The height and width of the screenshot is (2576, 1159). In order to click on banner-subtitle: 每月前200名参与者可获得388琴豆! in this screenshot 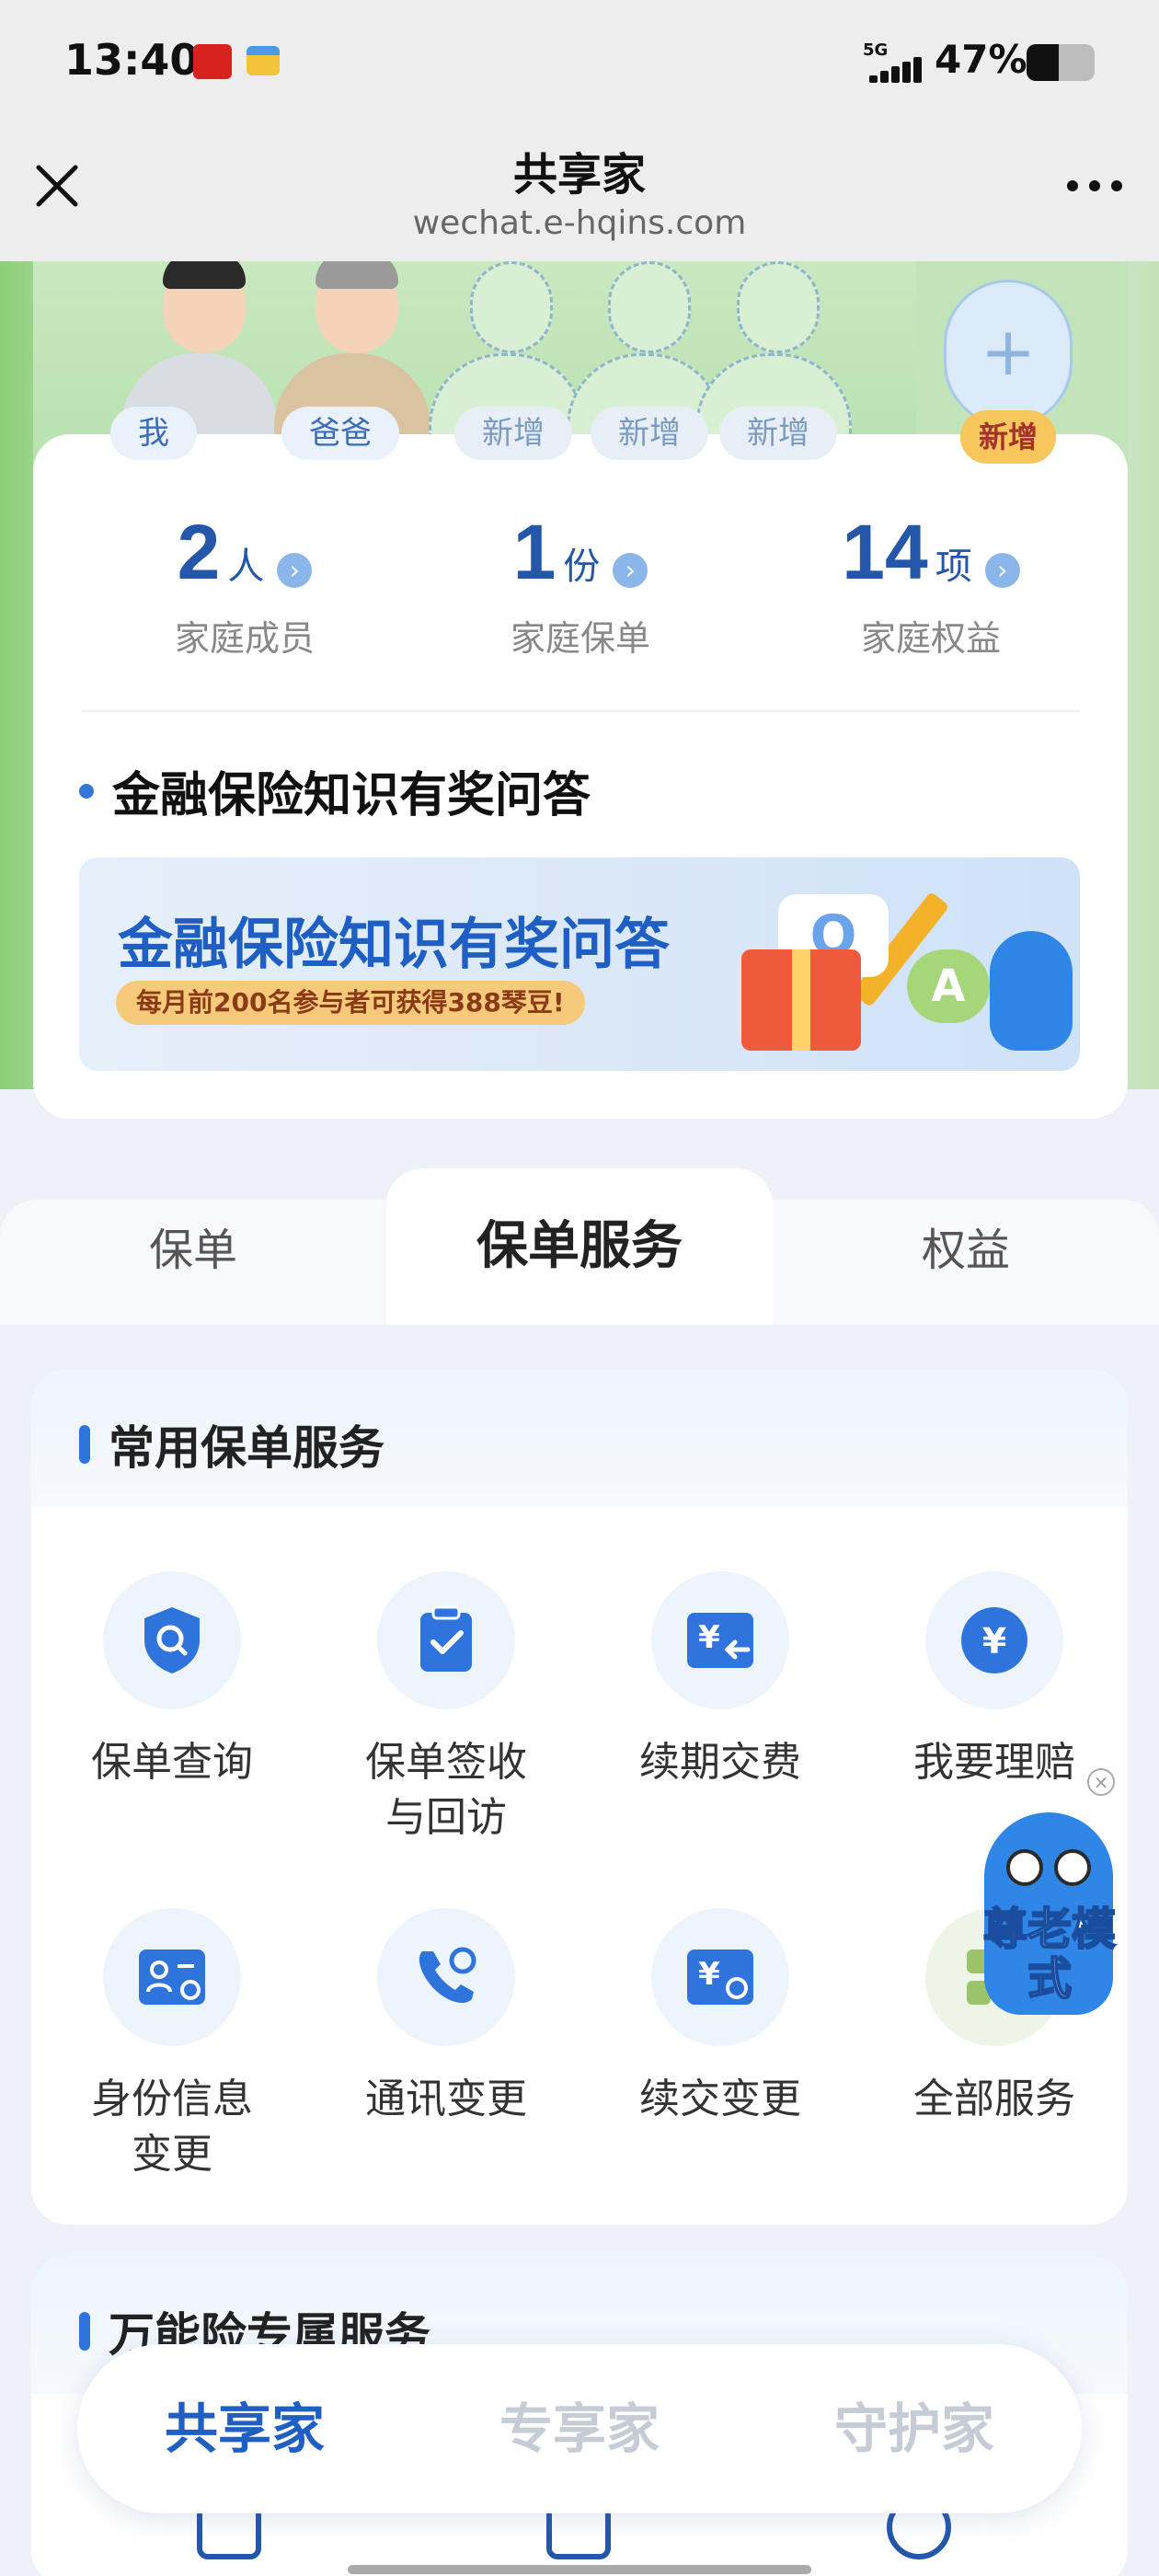, I will do `click(350, 1003)`.